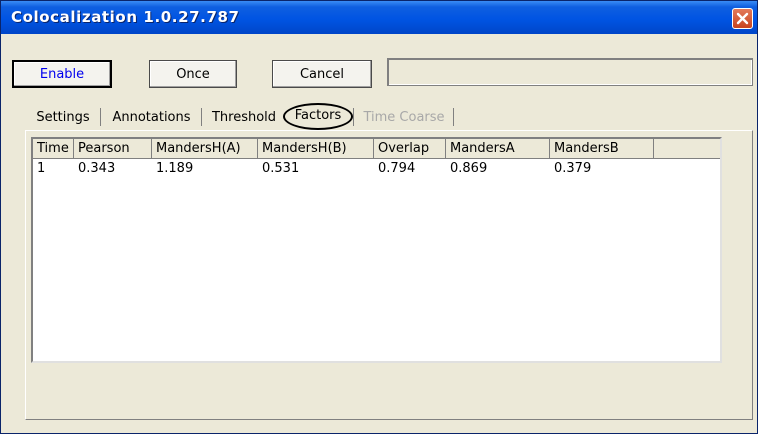 This screenshot has height=436, width=760. What do you see at coordinates (41, 168) in the screenshot?
I see `cell-time: 1` at bounding box center [41, 168].